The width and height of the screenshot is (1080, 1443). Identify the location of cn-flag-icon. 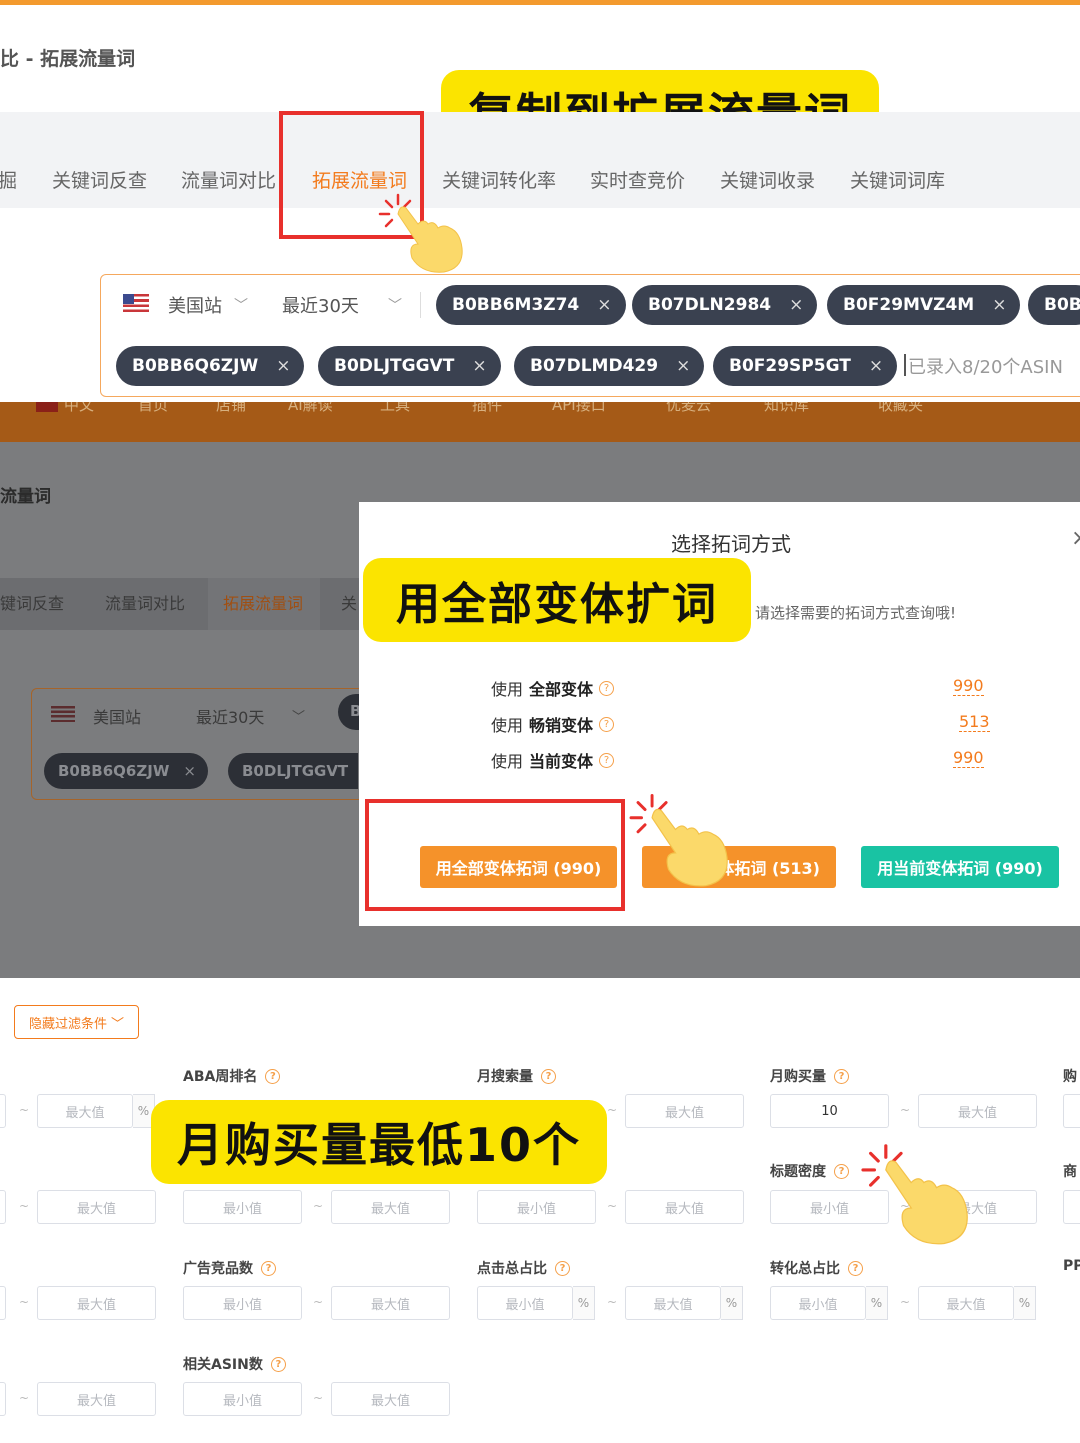
(47, 407).